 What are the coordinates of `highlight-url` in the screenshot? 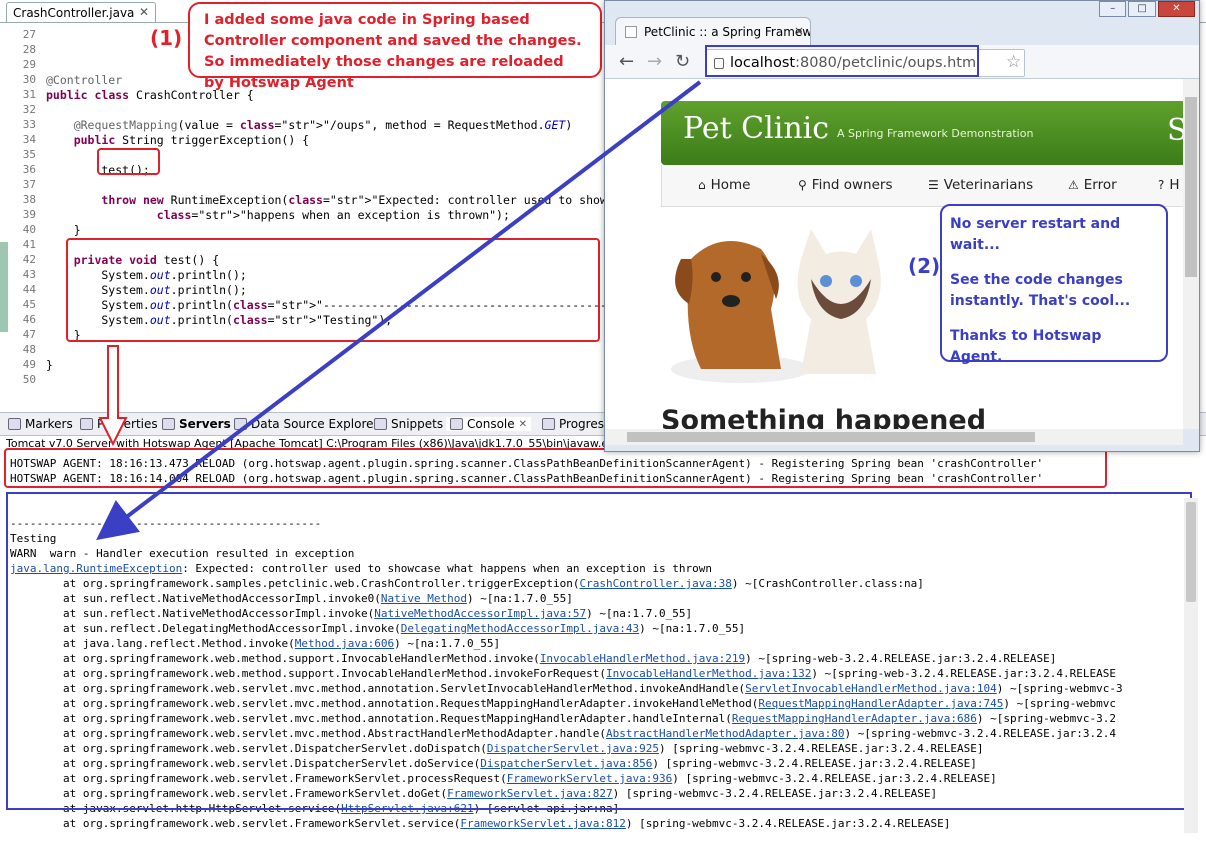 It's located at (842, 61).